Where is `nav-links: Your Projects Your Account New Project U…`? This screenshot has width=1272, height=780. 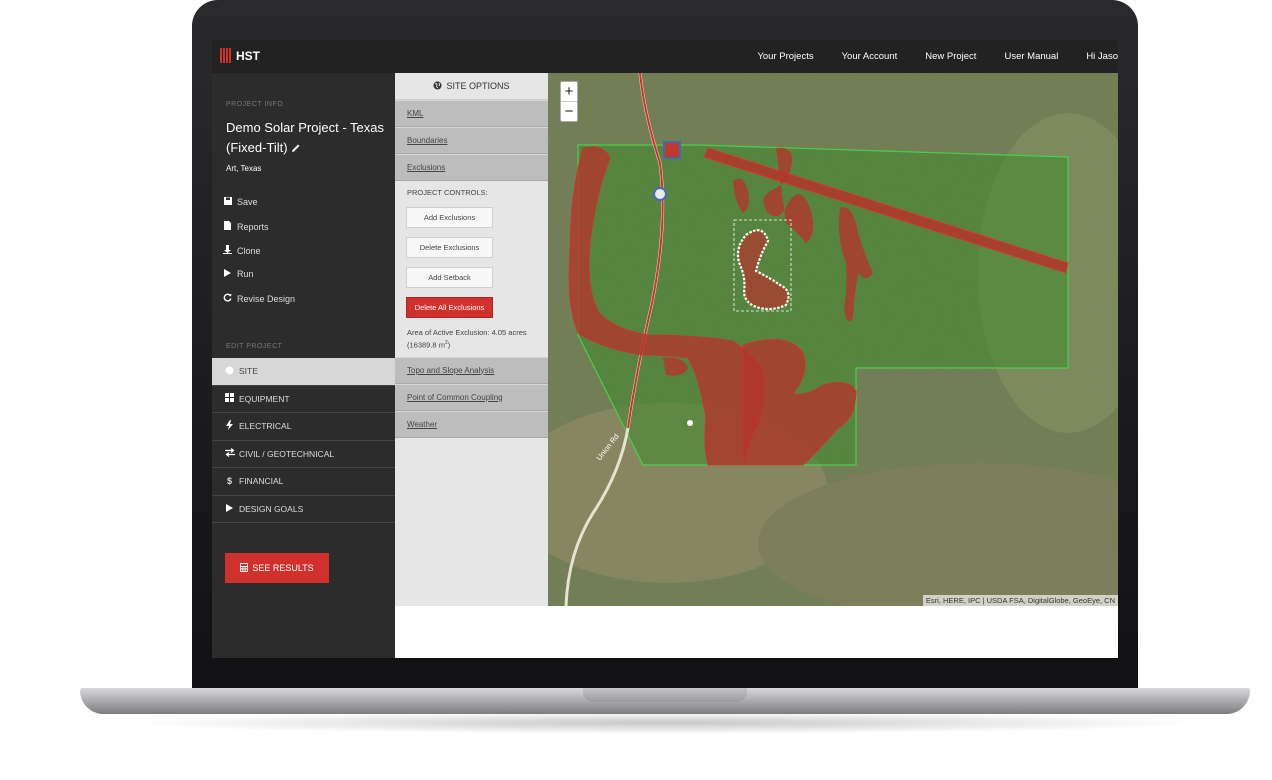 nav-links: Your Projects Your Account New Project U… is located at coordinates (923, 56).